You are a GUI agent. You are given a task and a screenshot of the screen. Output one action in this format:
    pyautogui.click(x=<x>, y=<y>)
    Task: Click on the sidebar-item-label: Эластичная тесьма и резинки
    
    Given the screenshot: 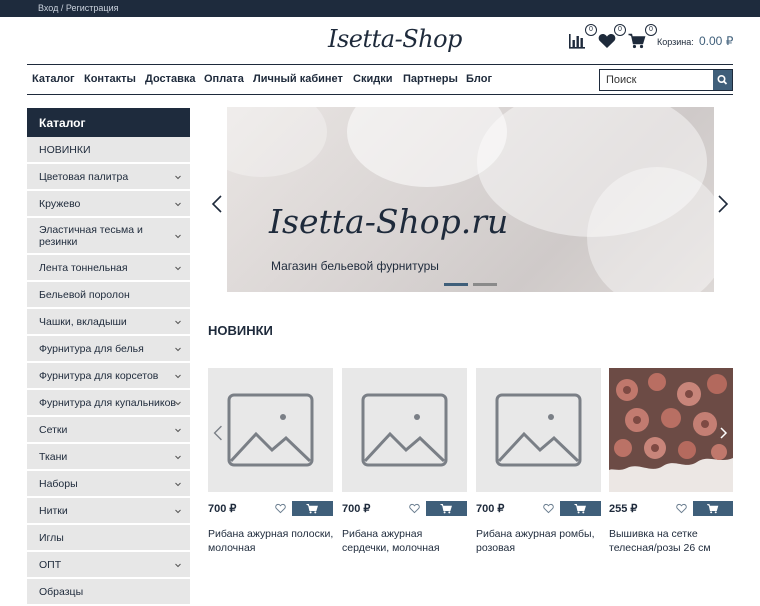 What is the action you would take?
    pyautogui.click(x=91, y=235)
    